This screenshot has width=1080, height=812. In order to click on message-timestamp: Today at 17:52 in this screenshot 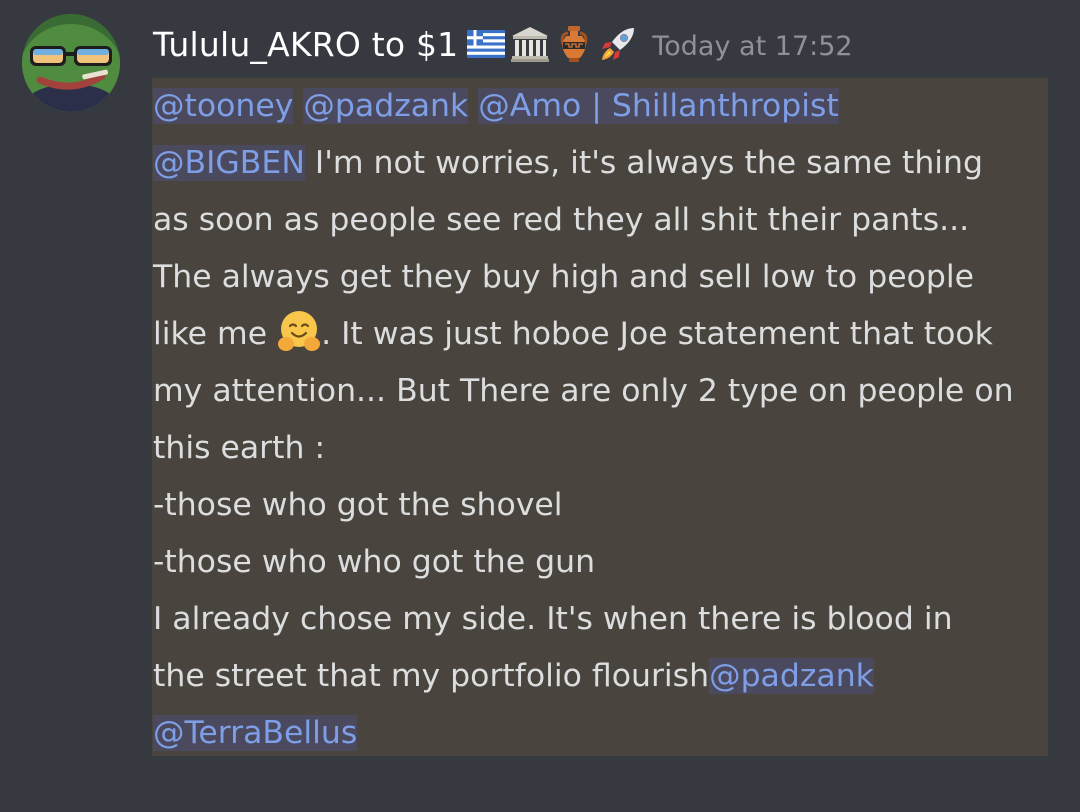, I will do `click(752, 44)`.